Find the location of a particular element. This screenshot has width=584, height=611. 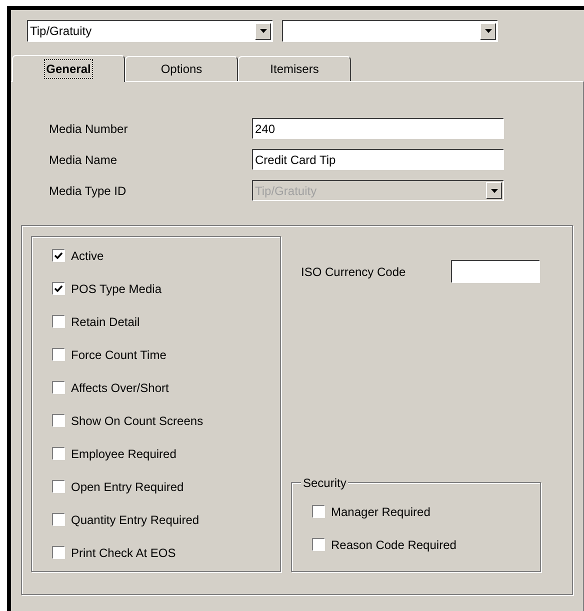

checkbox-label: Employee Required is located at coordinates (123, 454).